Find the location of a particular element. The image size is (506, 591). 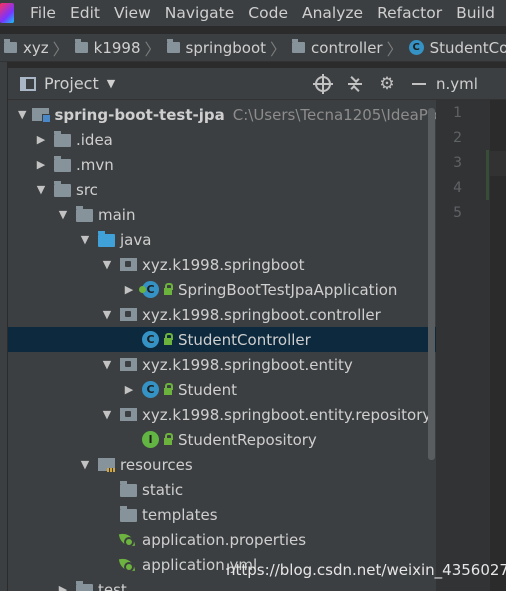

breadcrumb-item-xyz: xyz 〉 is located at coordinates (35, 48).